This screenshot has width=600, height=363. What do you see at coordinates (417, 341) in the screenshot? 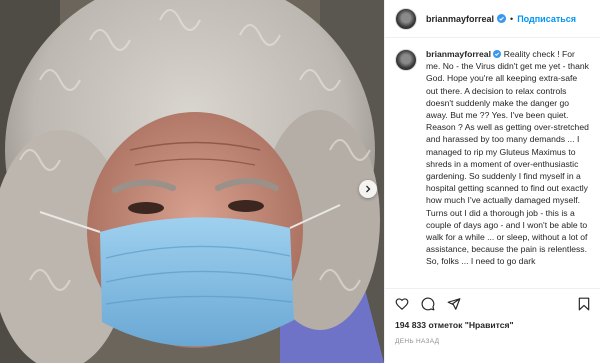
I see `post-time: ДЕНЬ НАЗАД` at bounding box center [417, 341].